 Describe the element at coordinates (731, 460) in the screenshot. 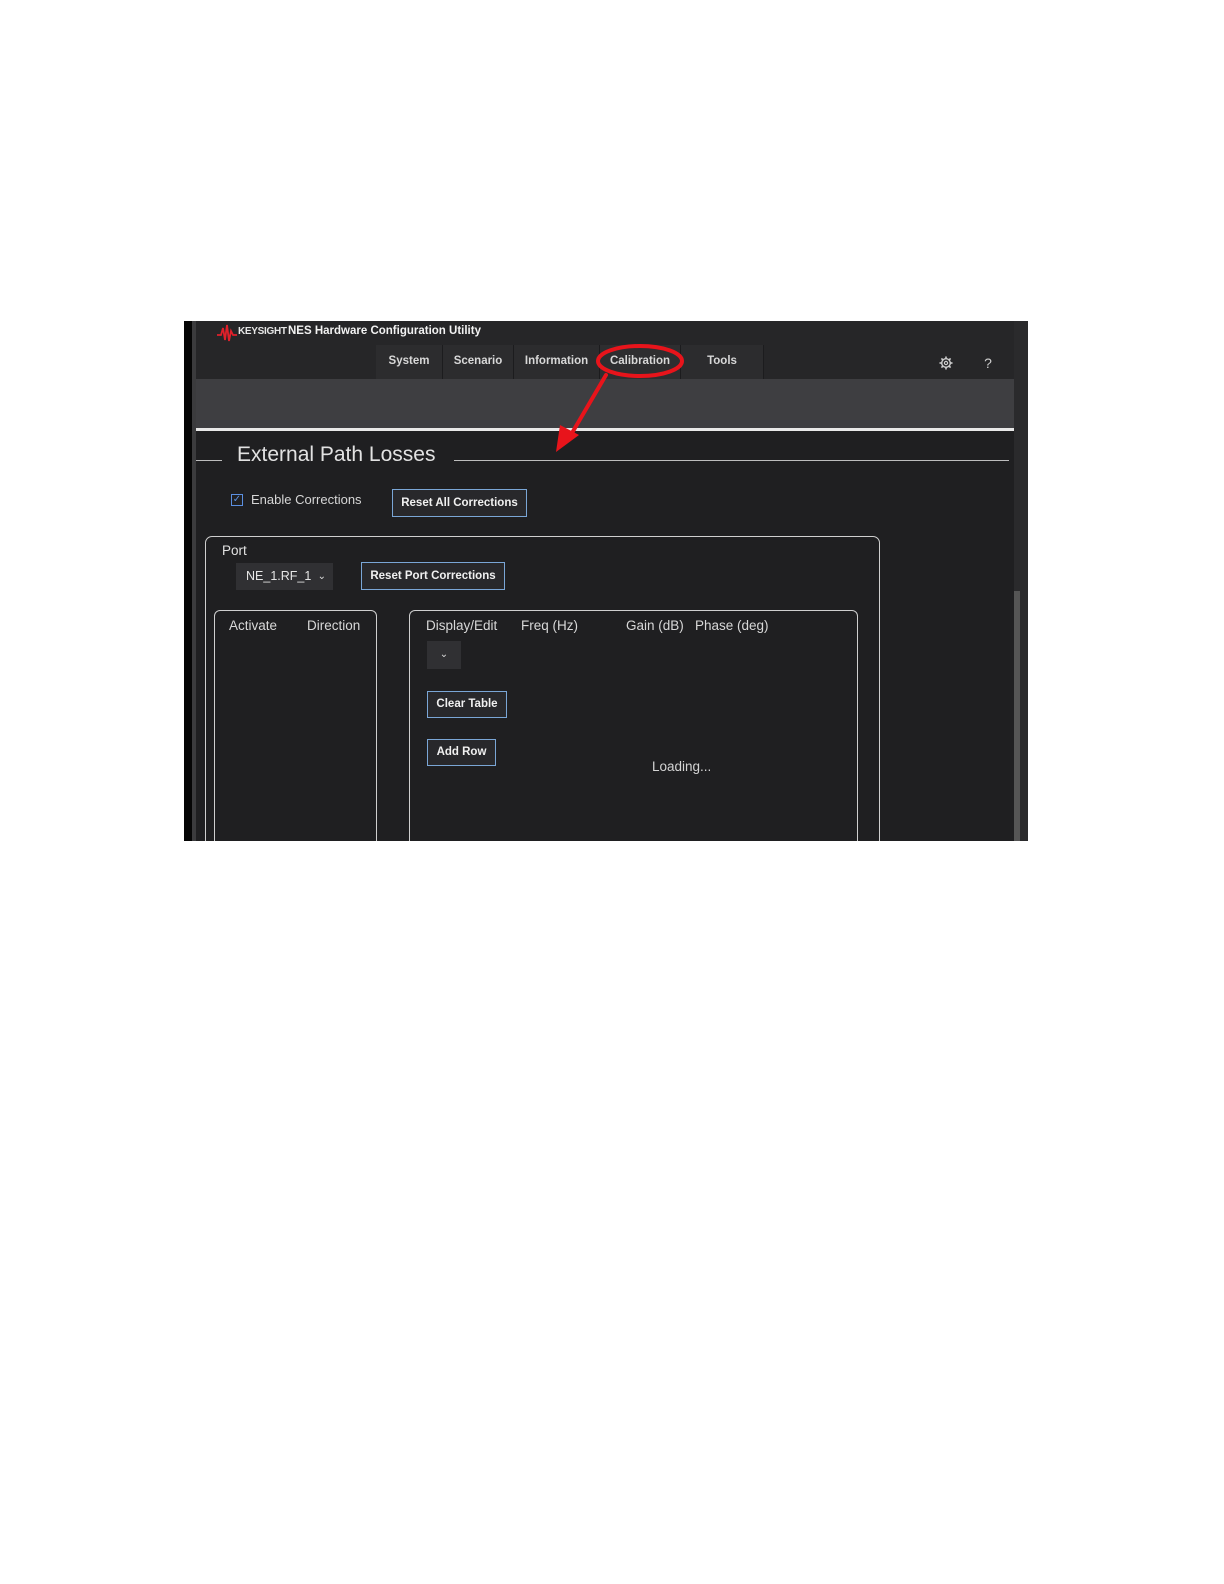

I see `title-rule-right` at that location.